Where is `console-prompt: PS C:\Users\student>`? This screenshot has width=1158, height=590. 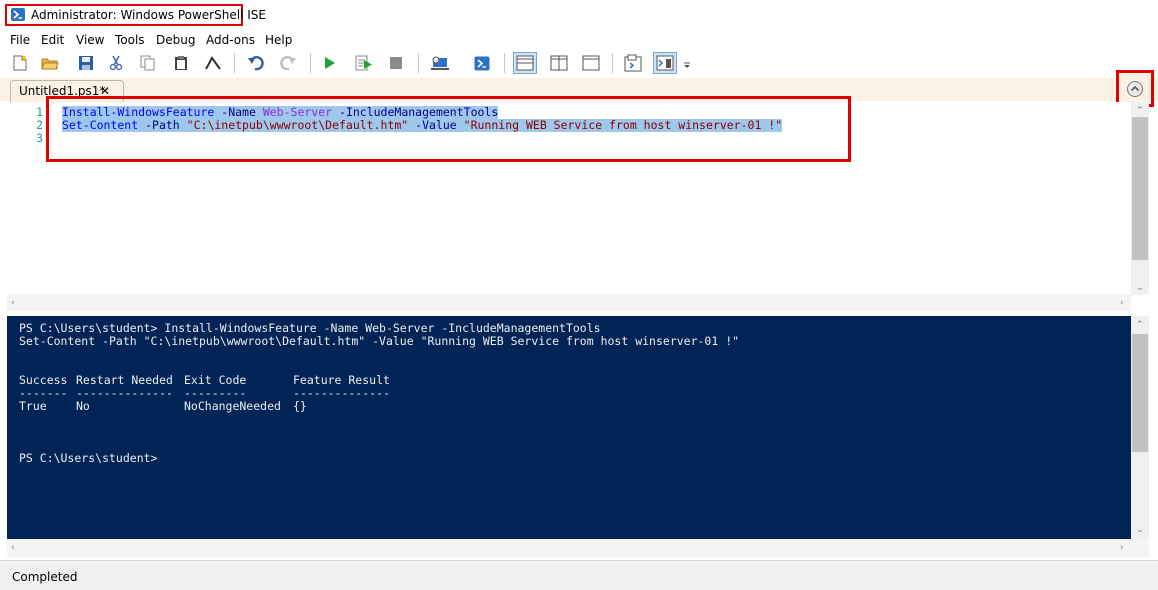
console-prompt: PS C:\Users\student> is located at coordinates (88, 458).